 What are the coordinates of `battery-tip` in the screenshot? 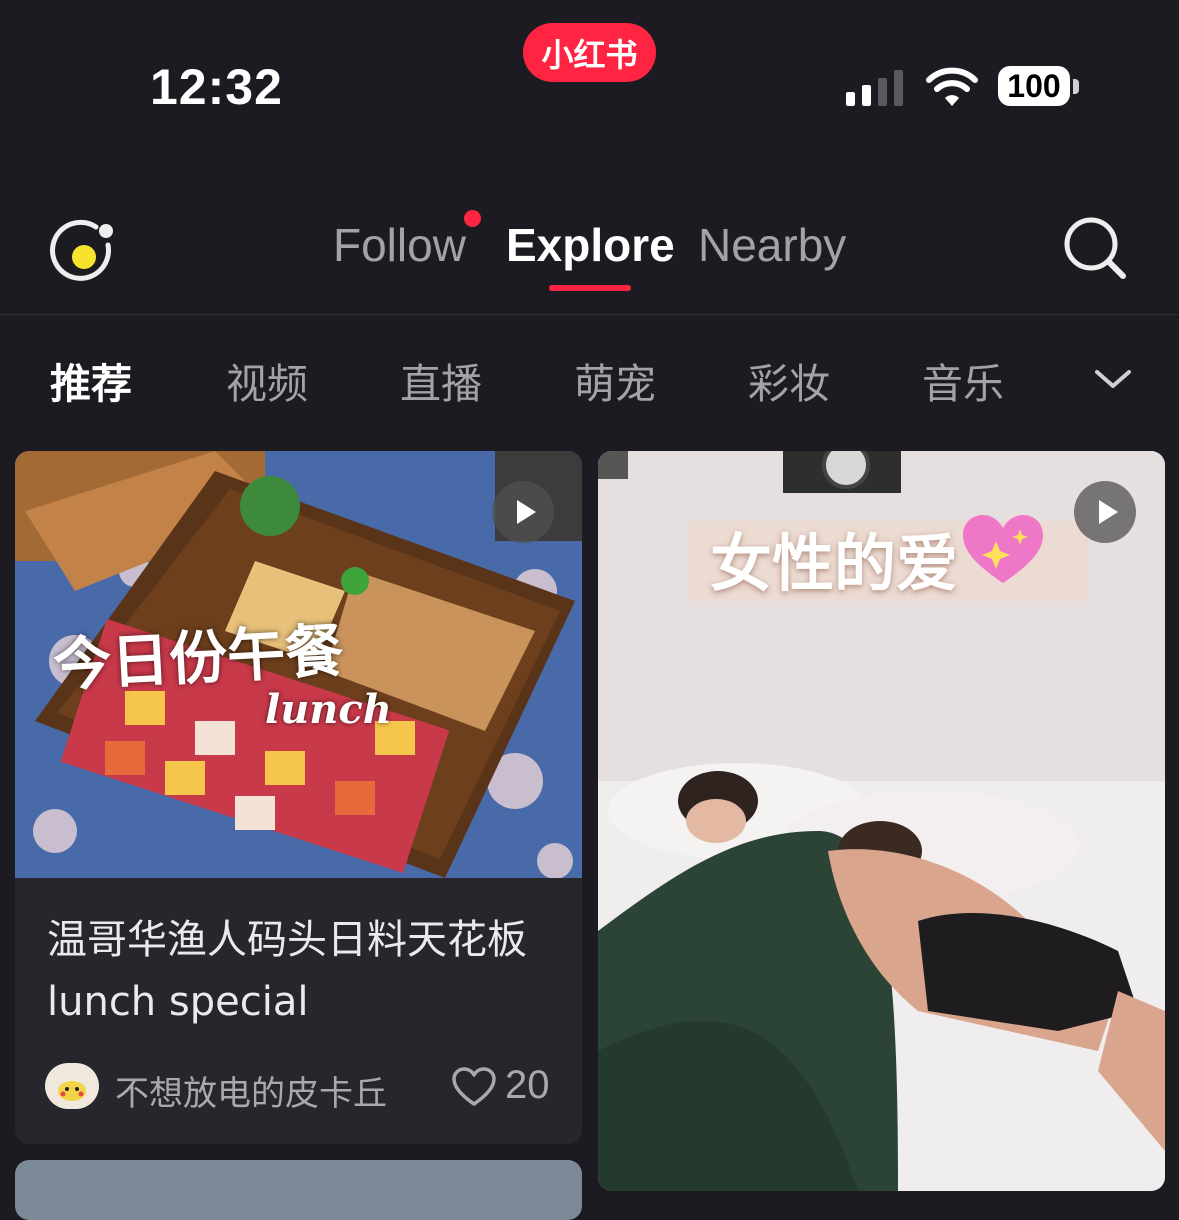 It's located at (1076, 86).